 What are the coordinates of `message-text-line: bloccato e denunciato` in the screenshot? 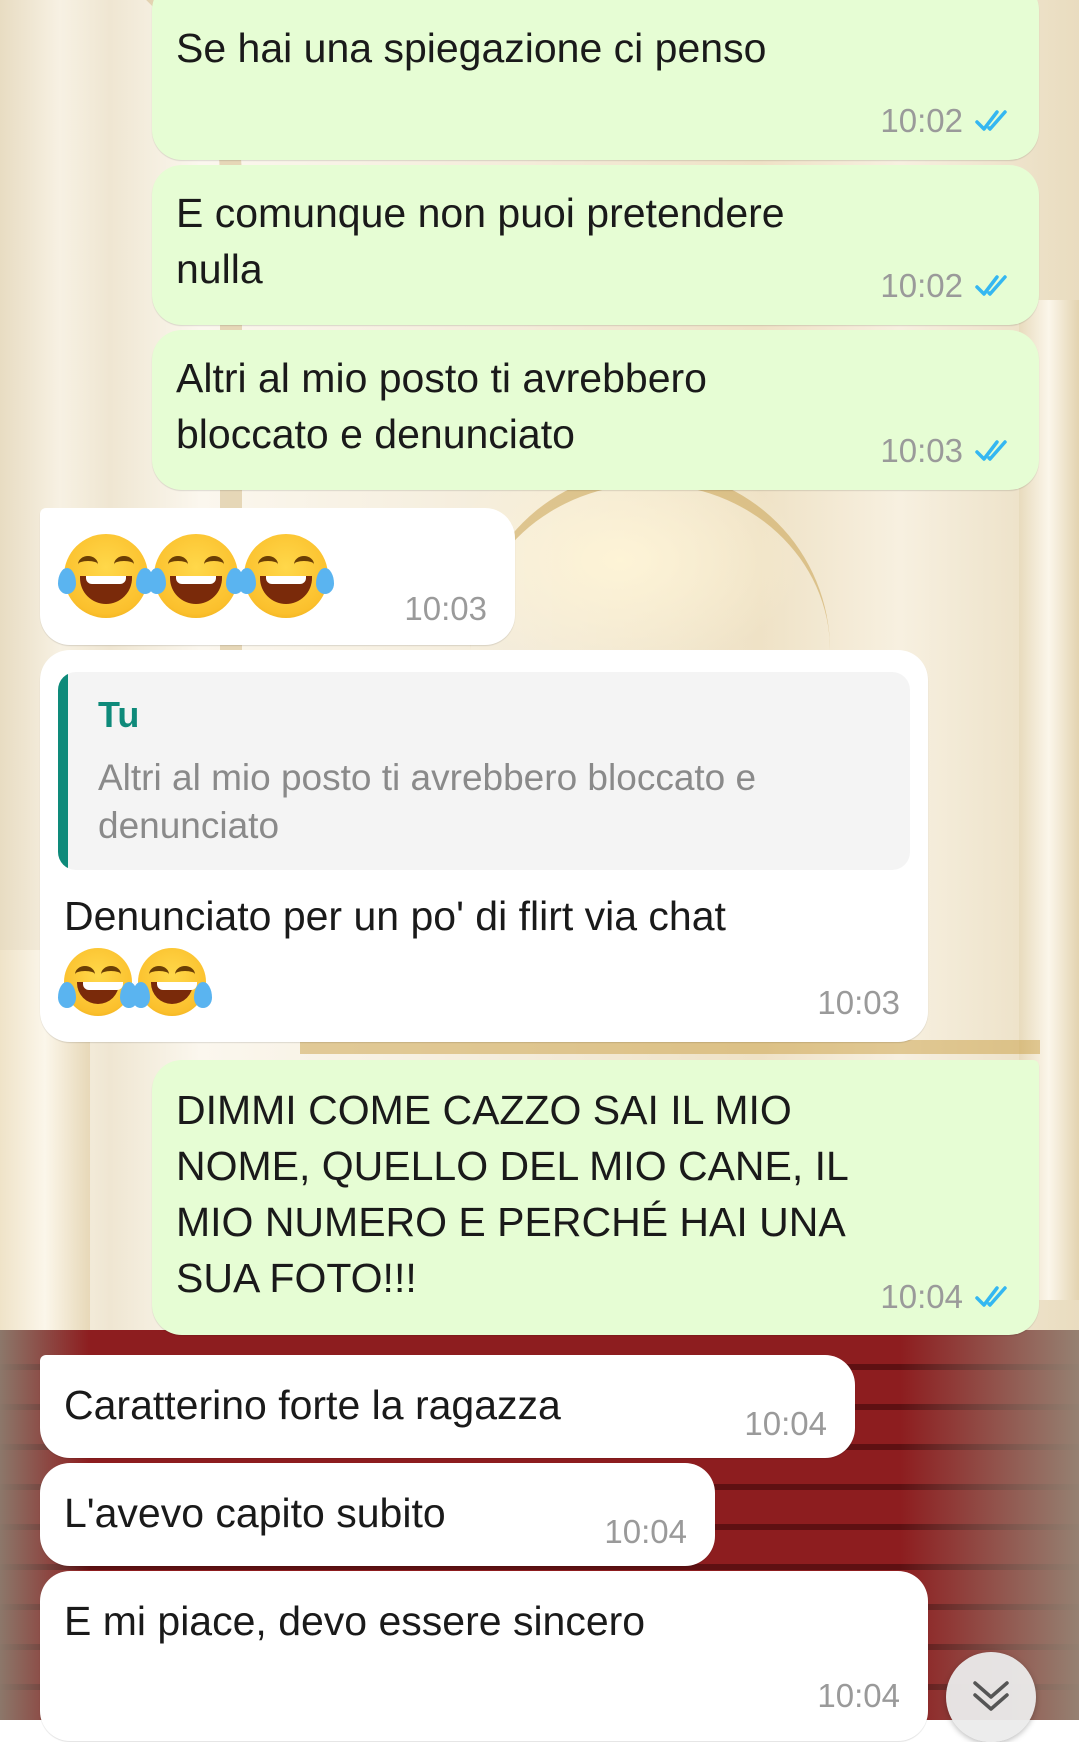 It's located at (375, 434).